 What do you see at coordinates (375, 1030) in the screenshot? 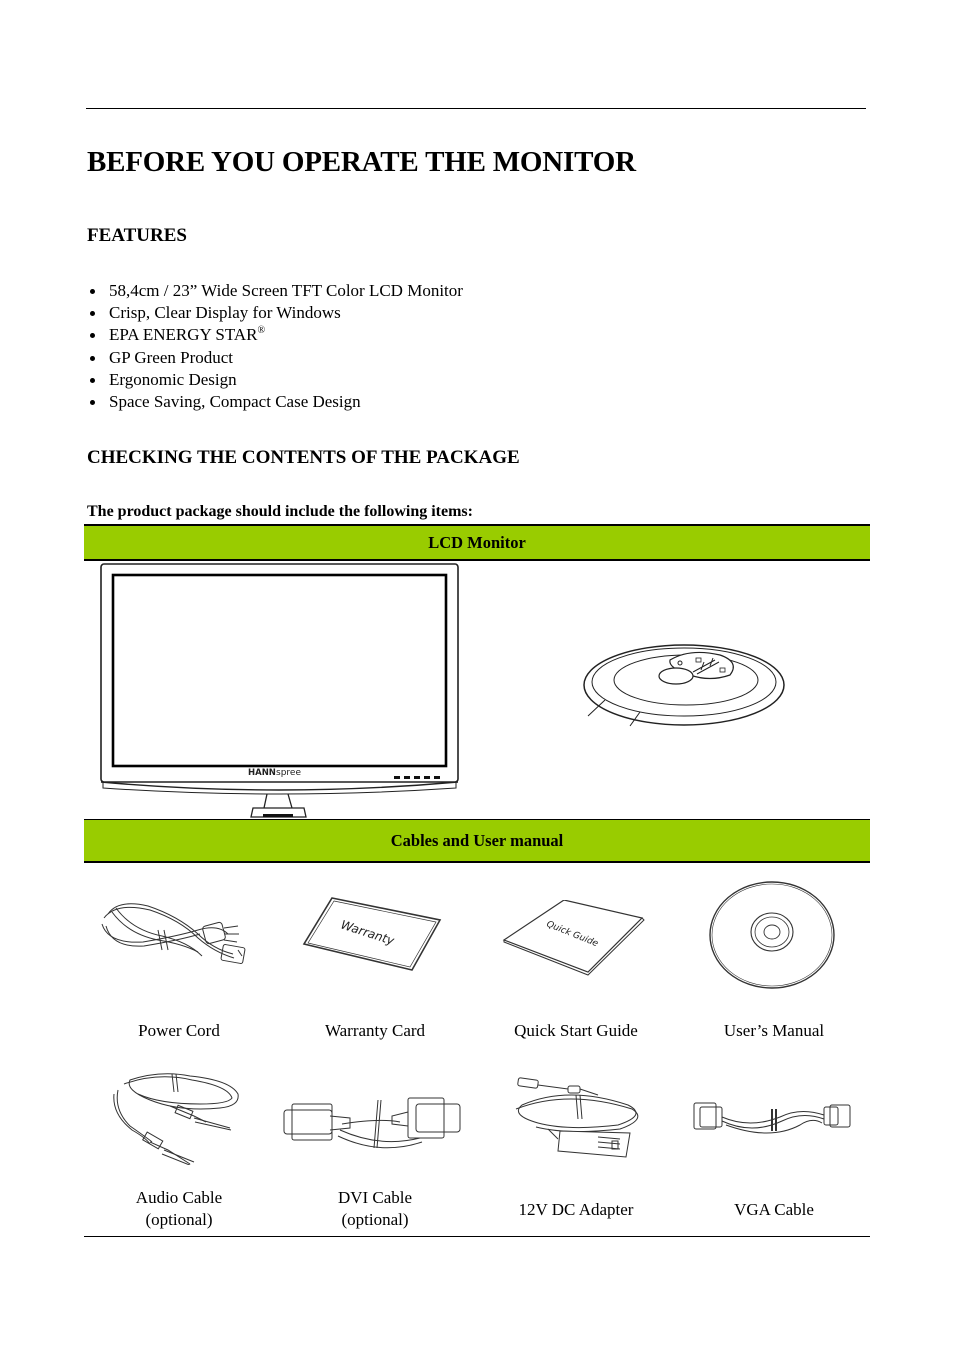
I see `item-caption-warranty-card: Warranty Card` at bounding box center [375, 1030].